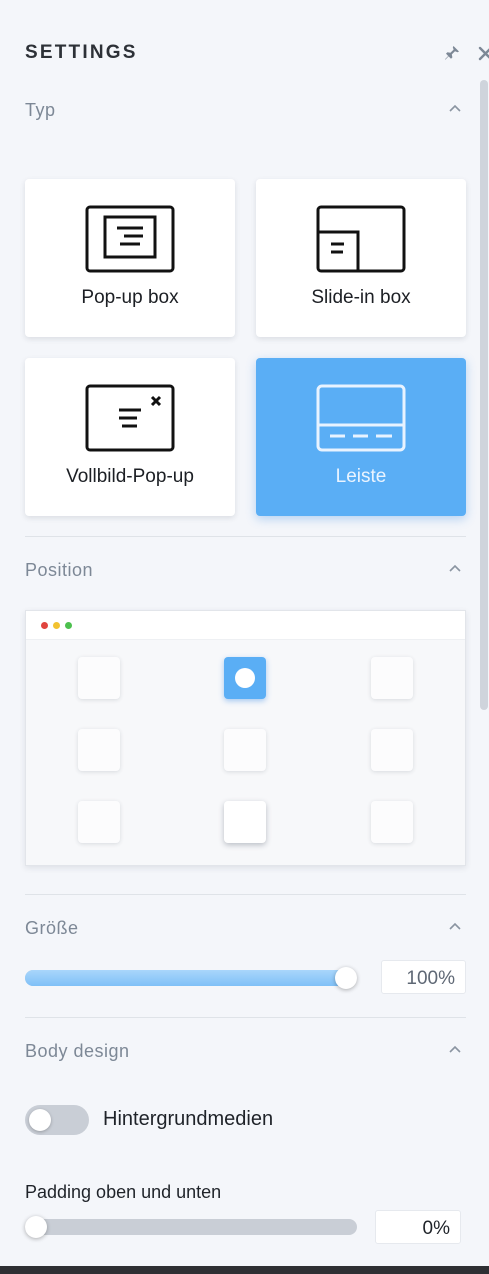 This screenshot has width=489, height=1274. Describe the element at coordinates (245, 930) in the screenshot. I see `section-header-groesse: Größe` at that location.